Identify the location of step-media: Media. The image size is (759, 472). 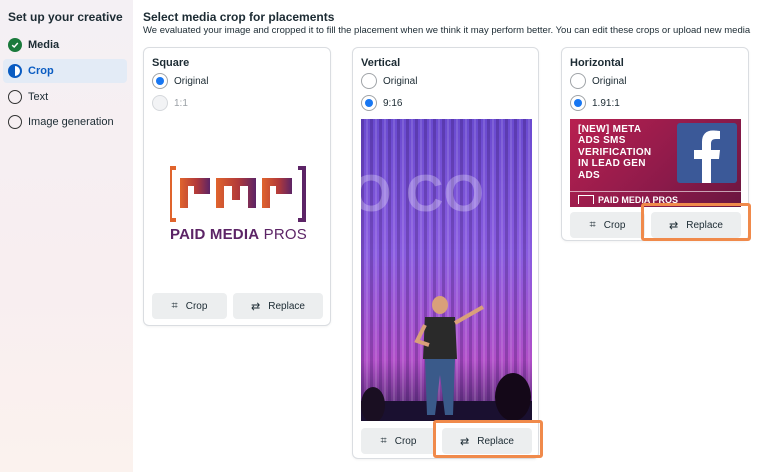
(65, 45).